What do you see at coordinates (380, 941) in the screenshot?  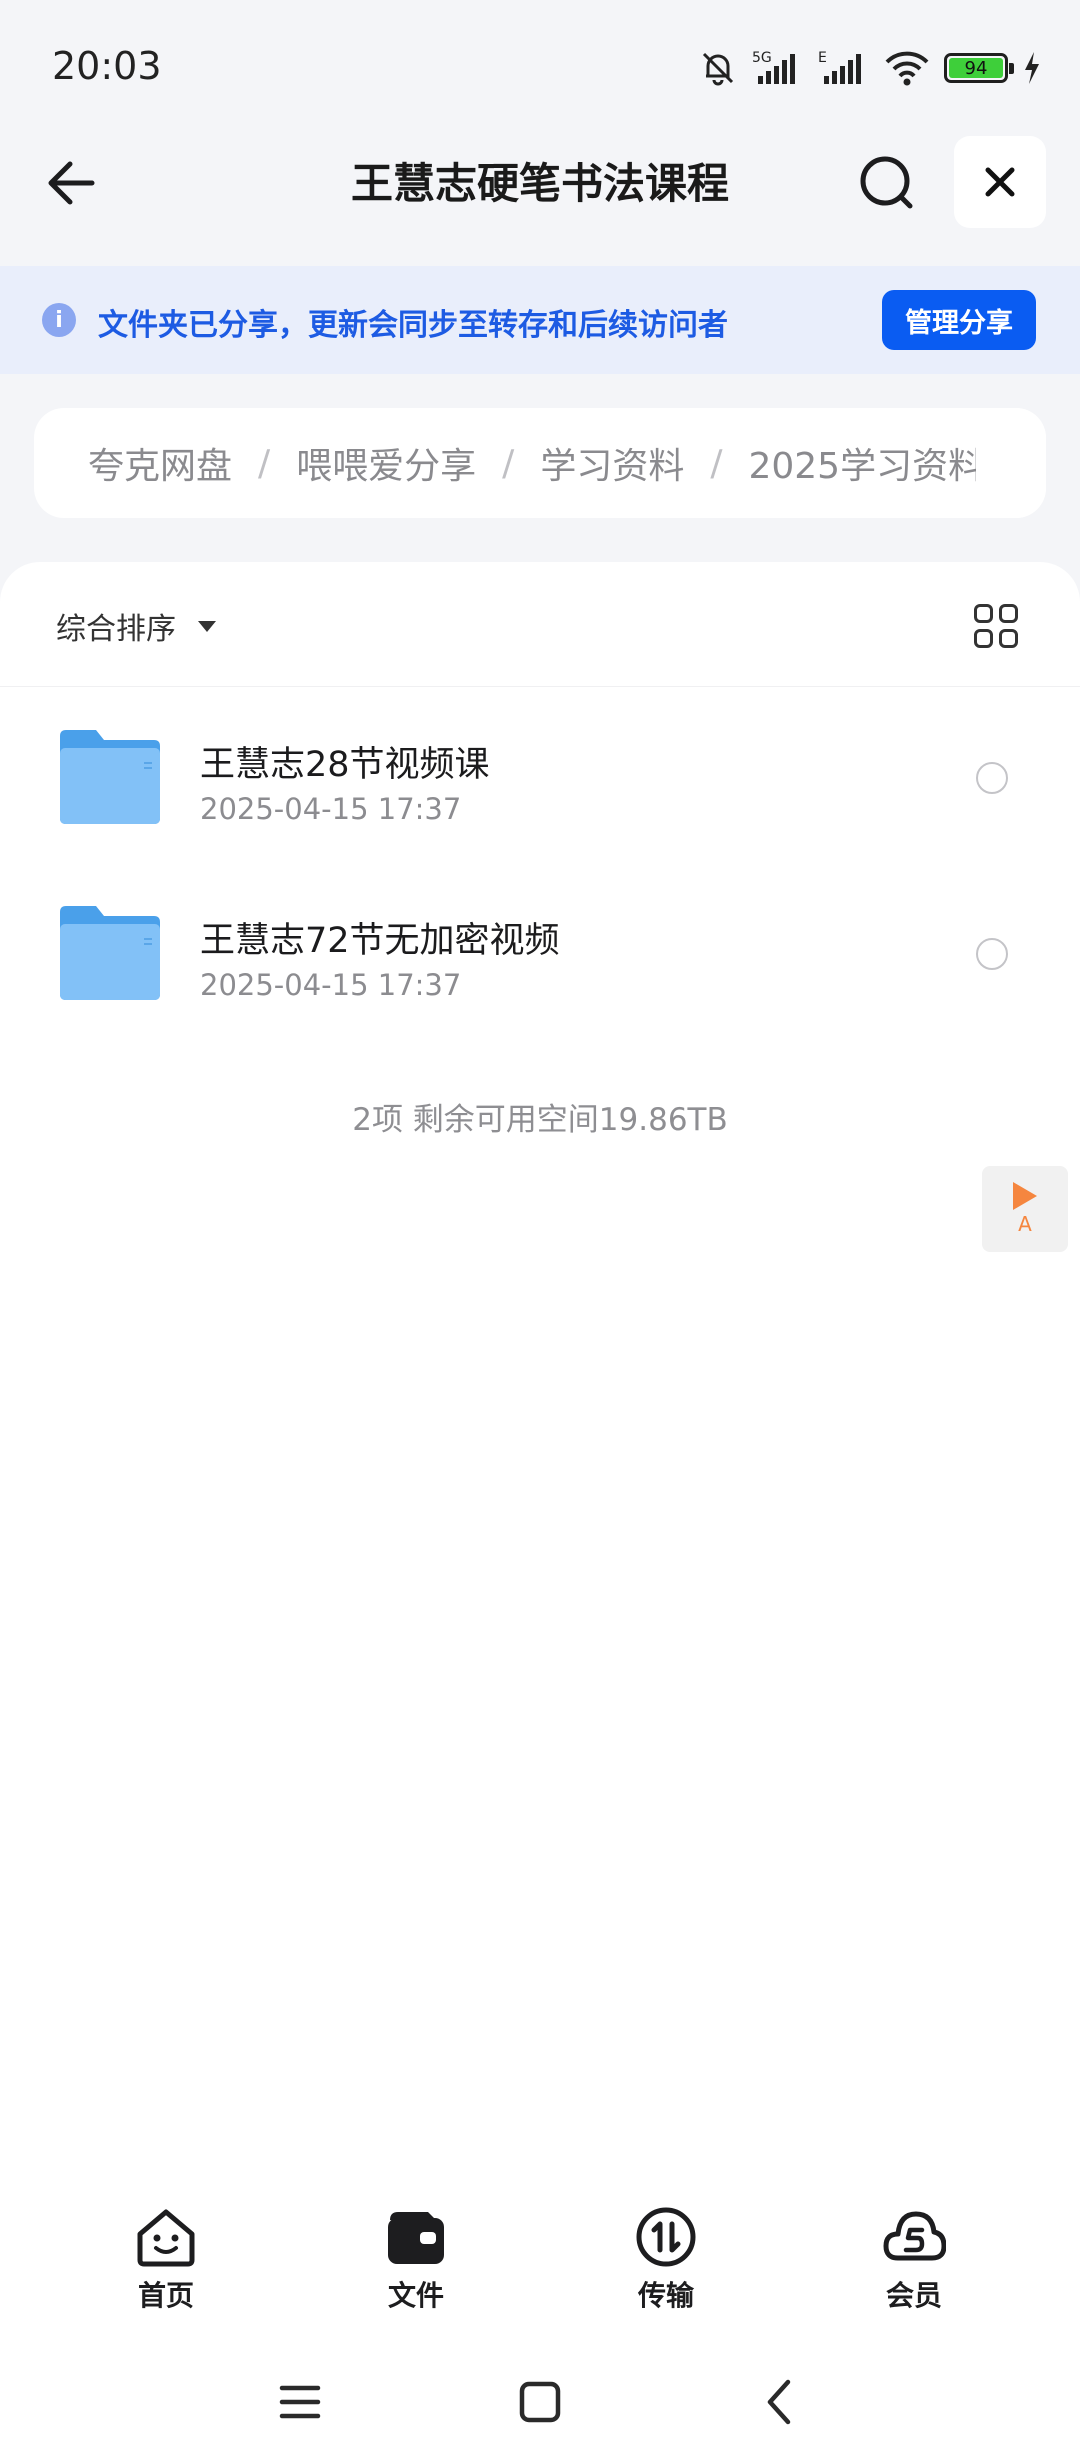 I see `file-name: 王慧志72节无加密视频` at bounding box center [380, 941].